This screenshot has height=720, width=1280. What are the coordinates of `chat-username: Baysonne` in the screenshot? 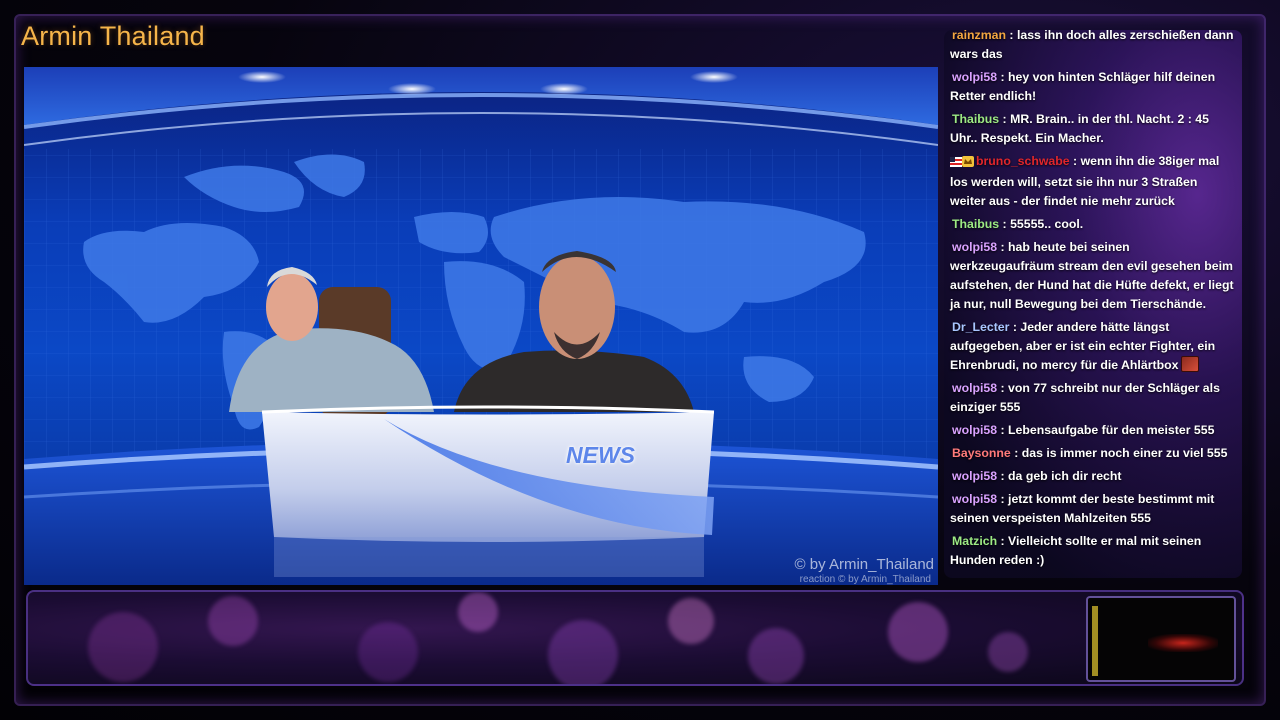 It's located at (980, 453).